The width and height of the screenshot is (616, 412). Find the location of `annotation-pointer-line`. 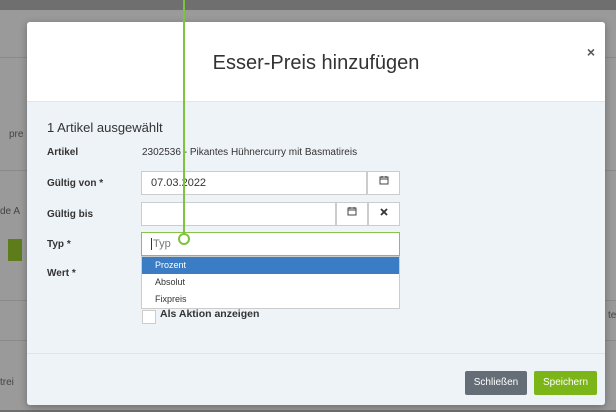

annotation-pointer-line is located at coordinates (184, 117).